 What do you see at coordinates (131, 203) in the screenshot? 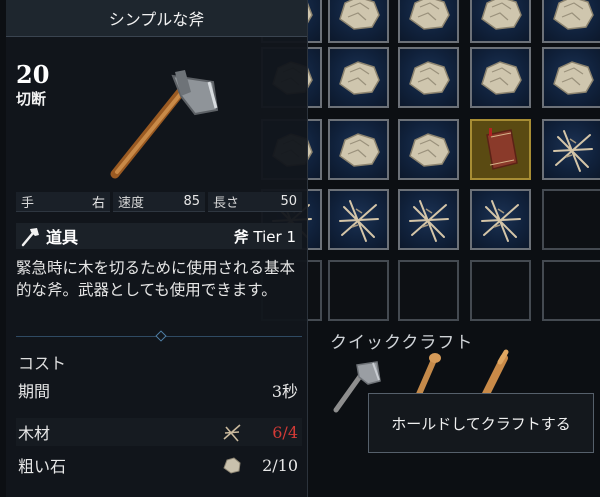
I see `stat-label: 速度` at bounding box center [131, 203].